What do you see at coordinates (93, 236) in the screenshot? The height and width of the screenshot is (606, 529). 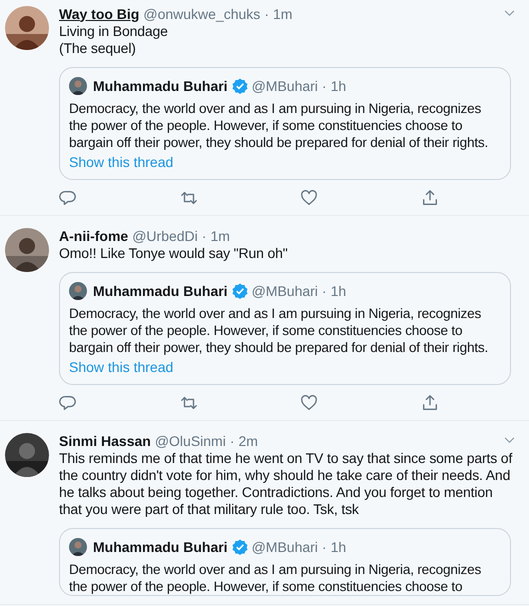 I see `user-name: A-nii-fome` at bounding box center [93, 236].